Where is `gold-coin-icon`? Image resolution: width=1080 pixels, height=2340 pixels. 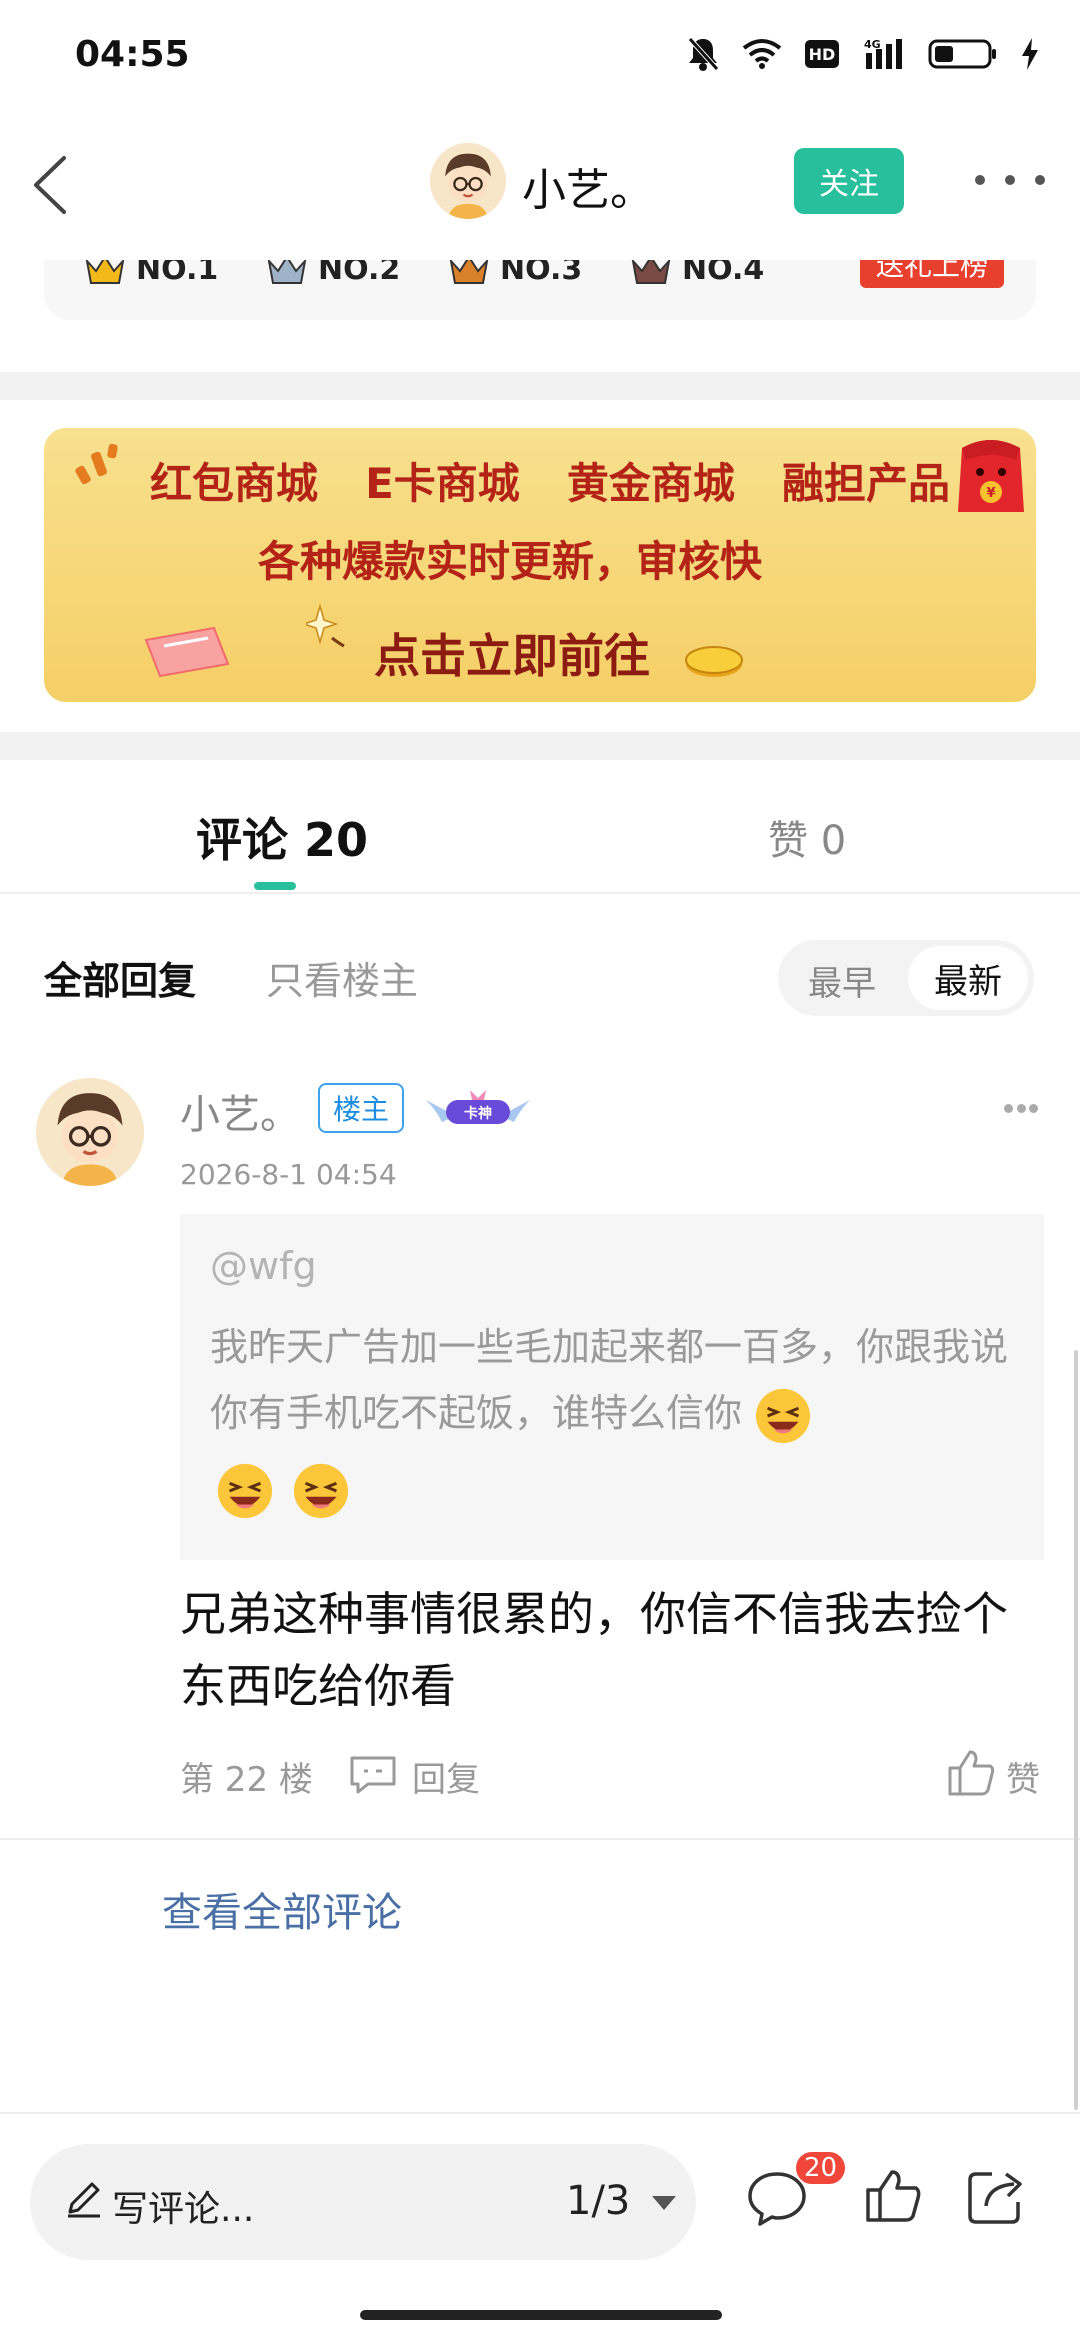 gold-coin-icon is located at coordinates (714, 661).